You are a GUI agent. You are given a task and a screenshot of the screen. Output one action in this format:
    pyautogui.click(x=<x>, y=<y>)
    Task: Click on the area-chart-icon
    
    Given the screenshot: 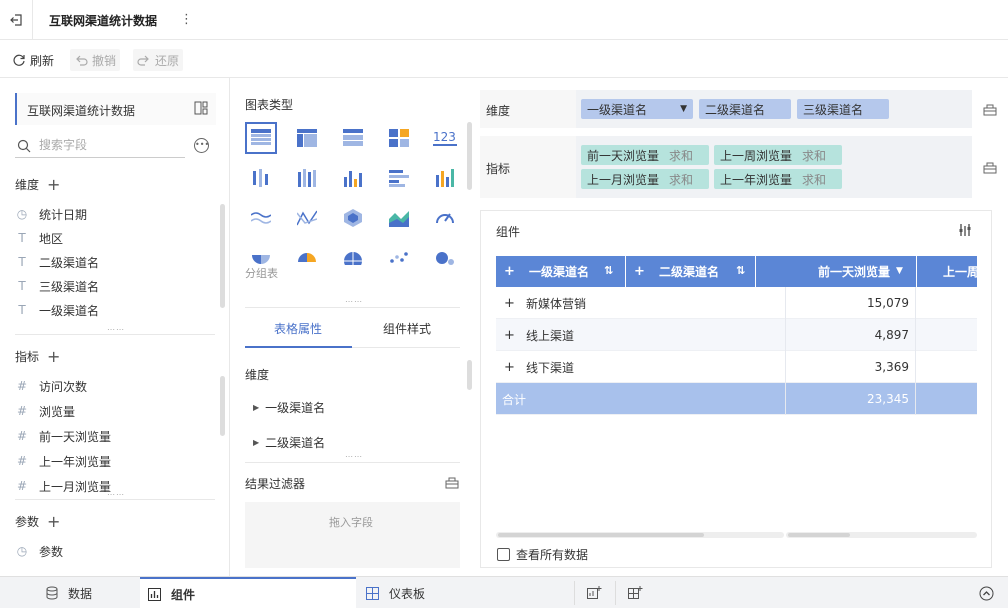 What is the action you would take?
    pyautogui.click(x=399, y=218)
    